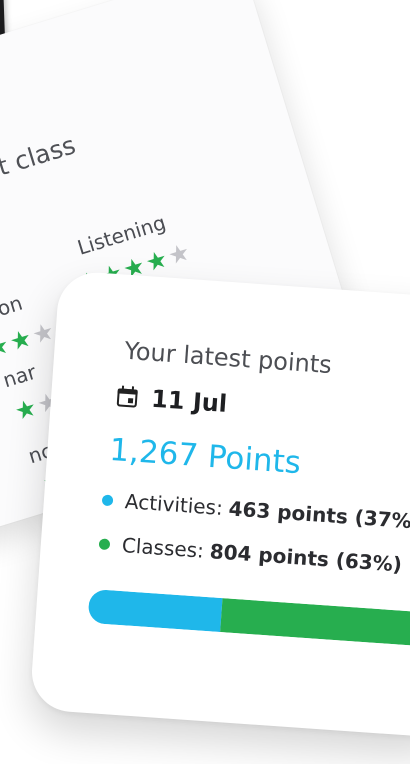 The width and height of the screenshot is (410, 764). I want to click on classes-bar-segment, so click(315, 623).